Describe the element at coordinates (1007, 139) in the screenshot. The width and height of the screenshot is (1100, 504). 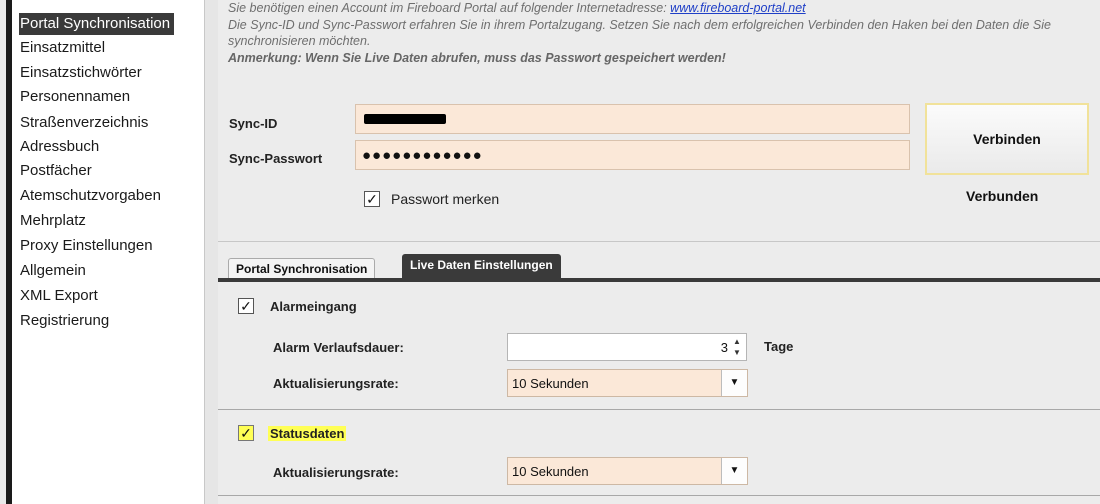
I see `connect-button: Verbinden` at that location.